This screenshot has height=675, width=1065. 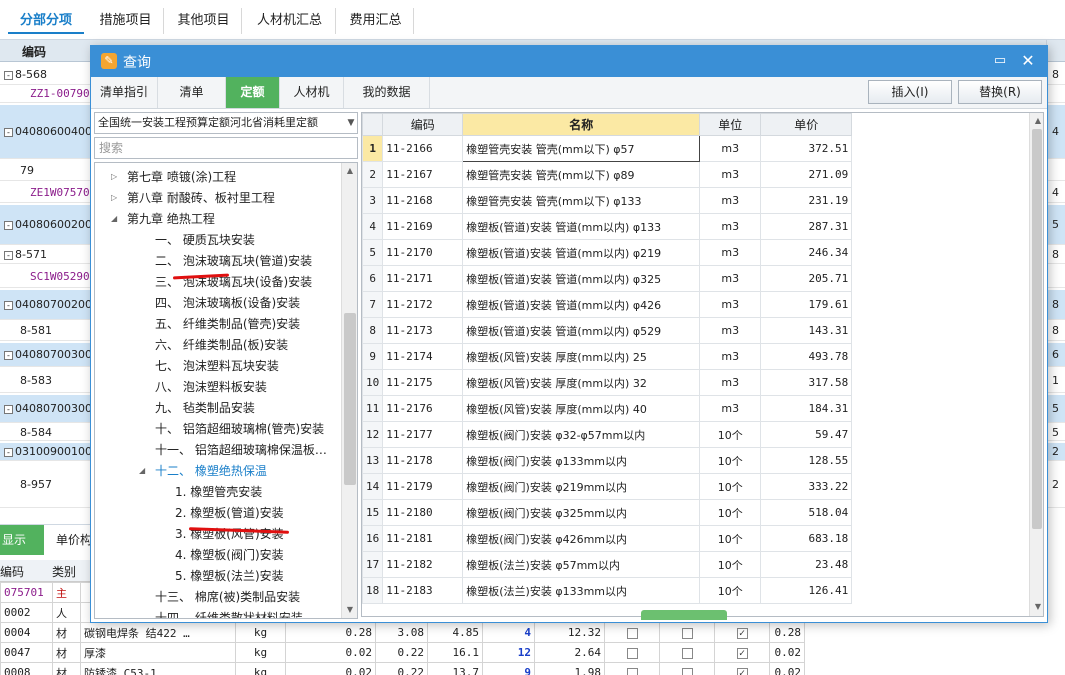 I want to click on quota-row: 6 11-2171 橡塑板(管道)安装 管道(mm以内) φ325 m3 205.71, so click(x=607, y=278).